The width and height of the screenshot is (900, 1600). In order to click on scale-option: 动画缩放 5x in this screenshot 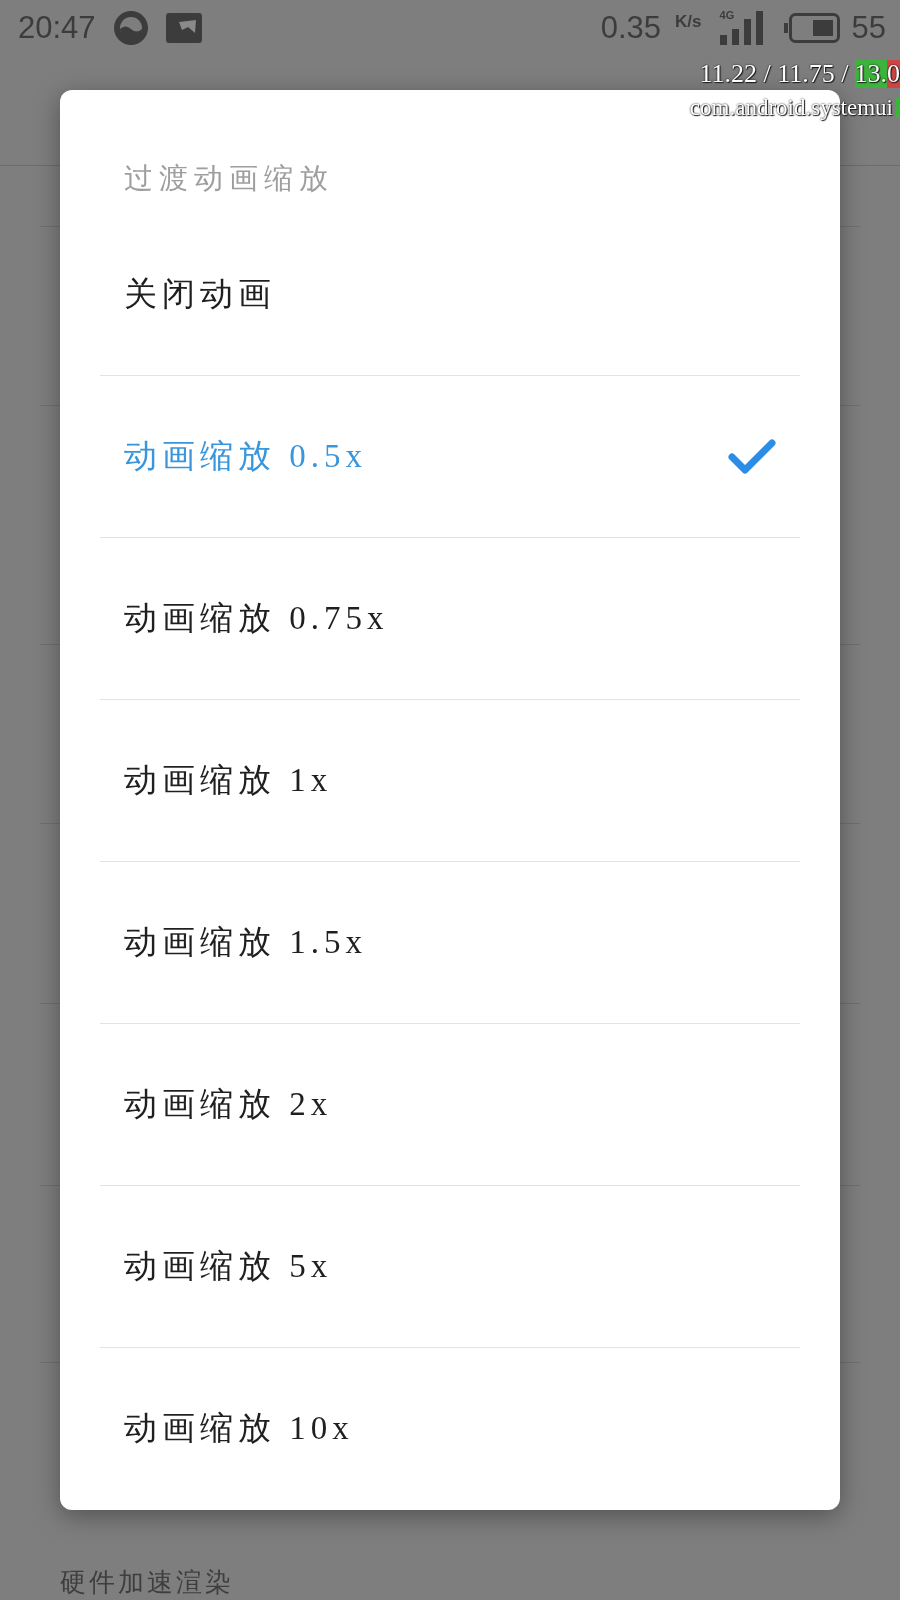, I will do `click(450, 1266)`.